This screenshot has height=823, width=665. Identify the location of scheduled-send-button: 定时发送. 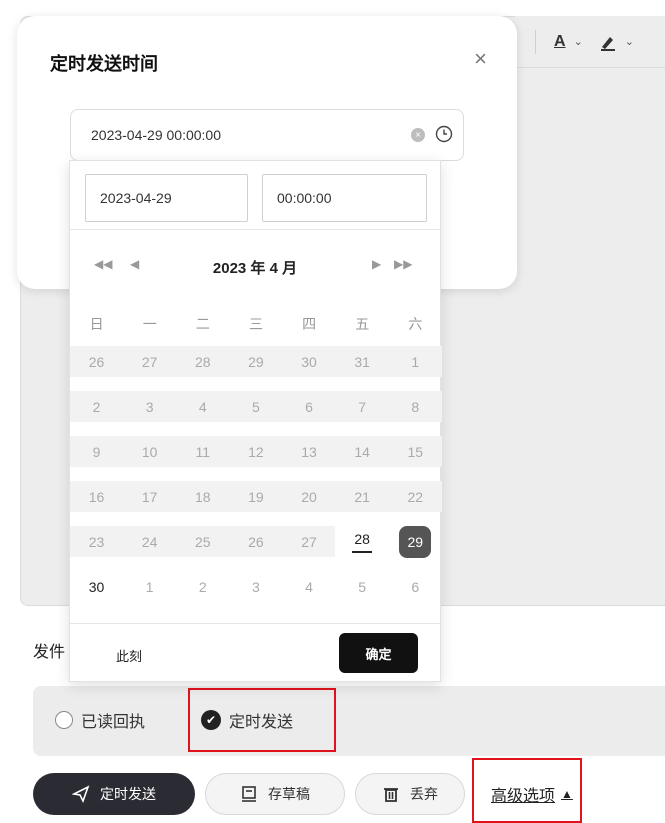
(114, 794).